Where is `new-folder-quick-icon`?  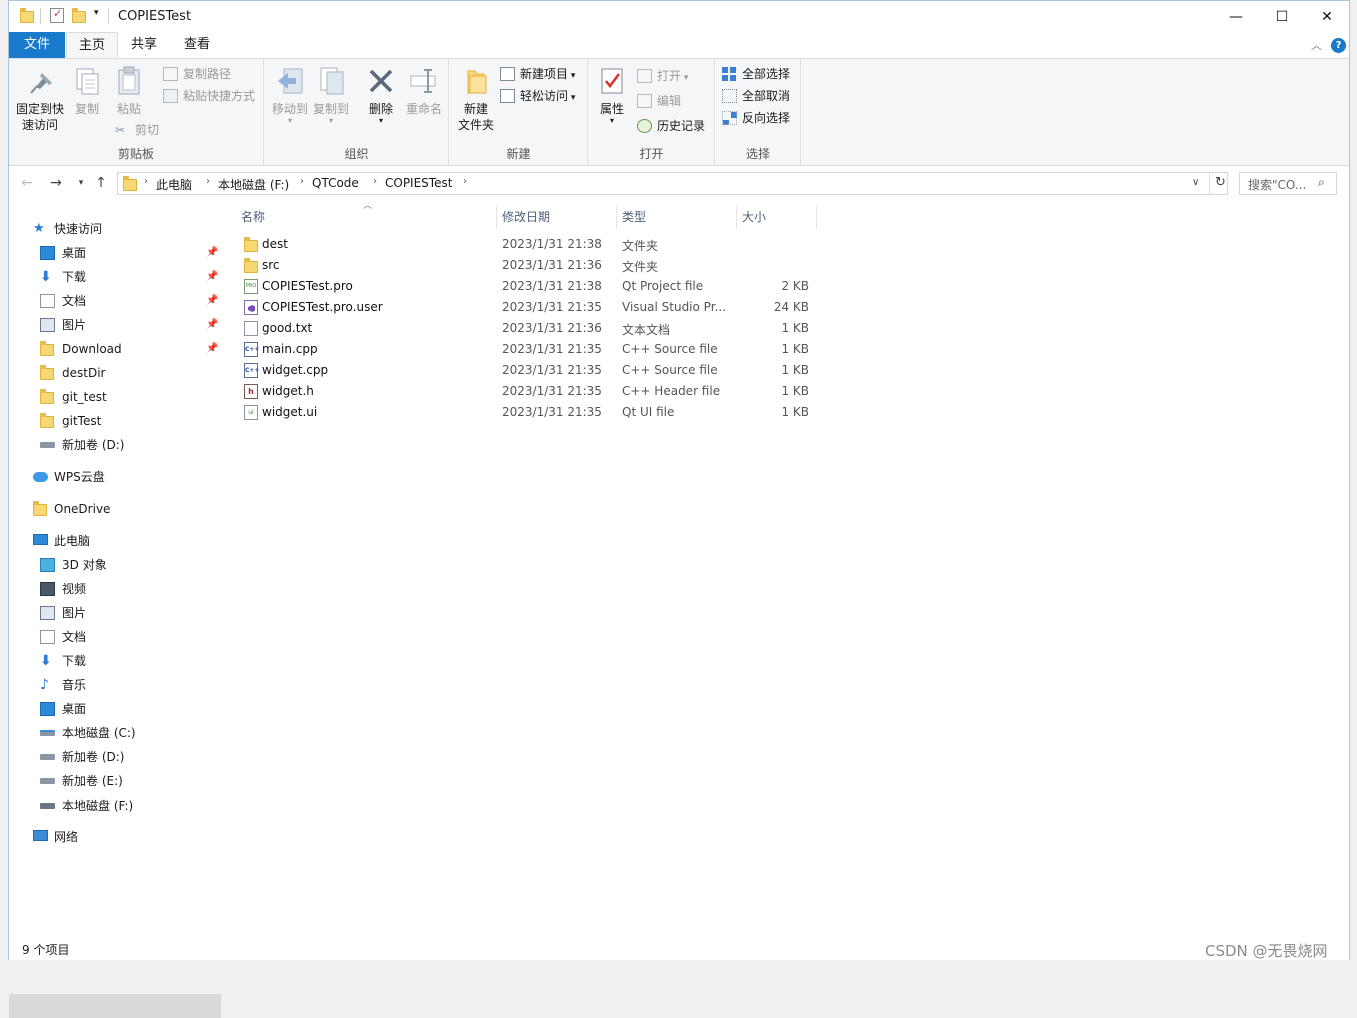 new-folder-quick-icon is located at coordinates (79, 16).